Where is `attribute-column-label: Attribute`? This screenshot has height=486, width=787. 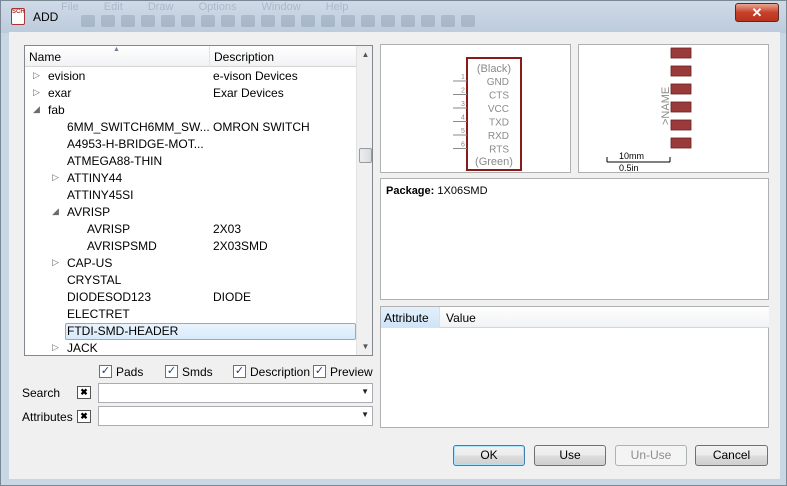 attribute-column-label: Attribute is located at coordinates (406, 318).